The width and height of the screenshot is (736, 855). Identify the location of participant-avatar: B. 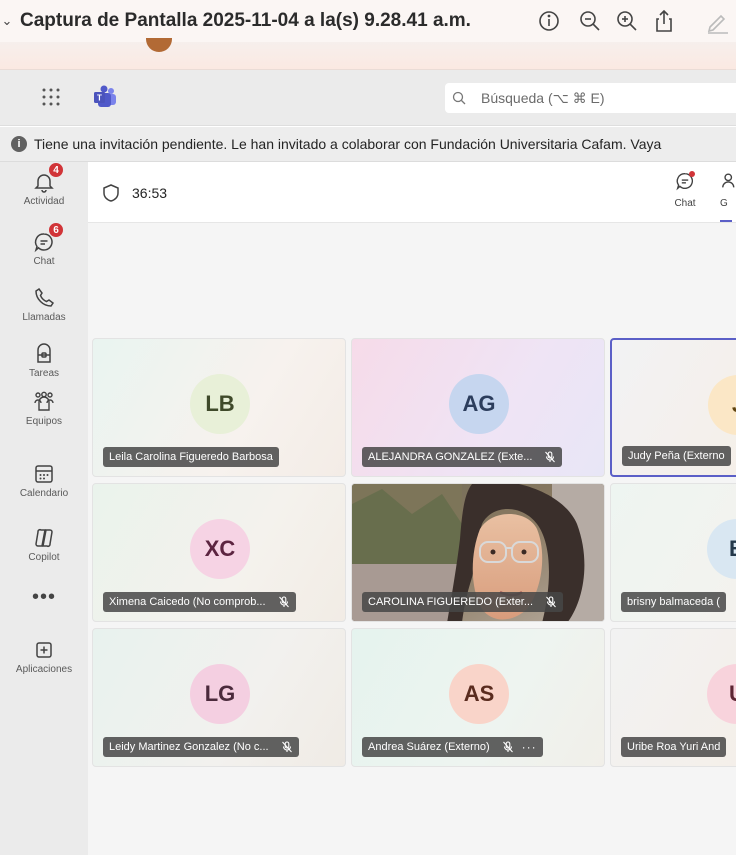
(721, 549).